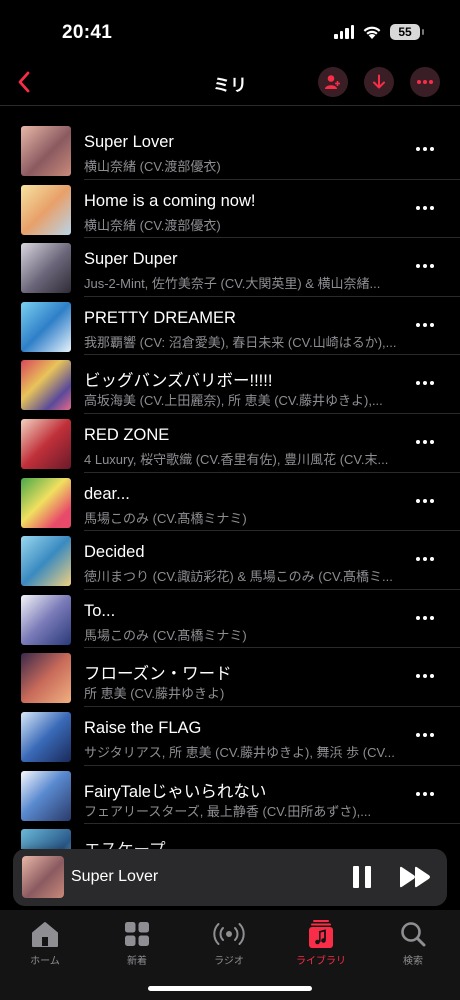  What do you see at coordinates (230, 619) in the screenshot?
I see `song-row: To... 馬場このみ (CV.髙橋ミナミ)` at bounding box center [230, 619].